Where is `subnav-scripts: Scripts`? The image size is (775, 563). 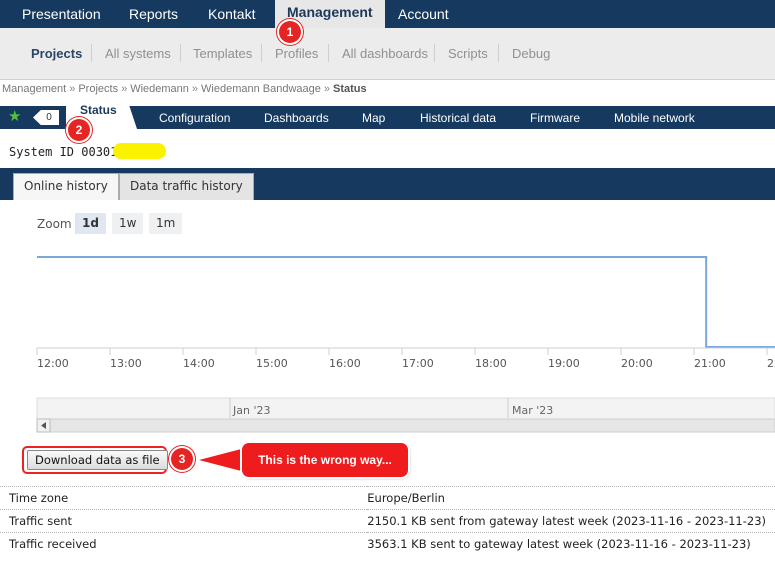
subnav-scripts: Scripts is located at coordinates (468, 54).